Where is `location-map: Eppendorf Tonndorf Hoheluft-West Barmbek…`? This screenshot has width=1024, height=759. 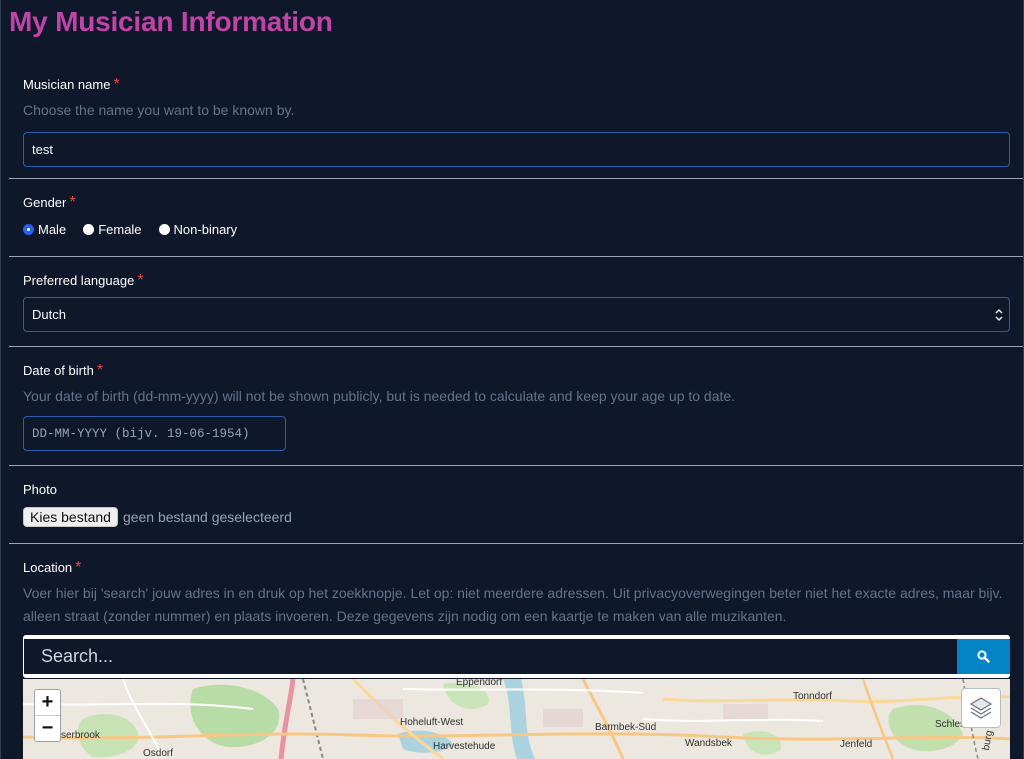
location-map: Eppendorf Tonndorf Hoheluft-West Barmbek… is located at coordinates (516, 719).